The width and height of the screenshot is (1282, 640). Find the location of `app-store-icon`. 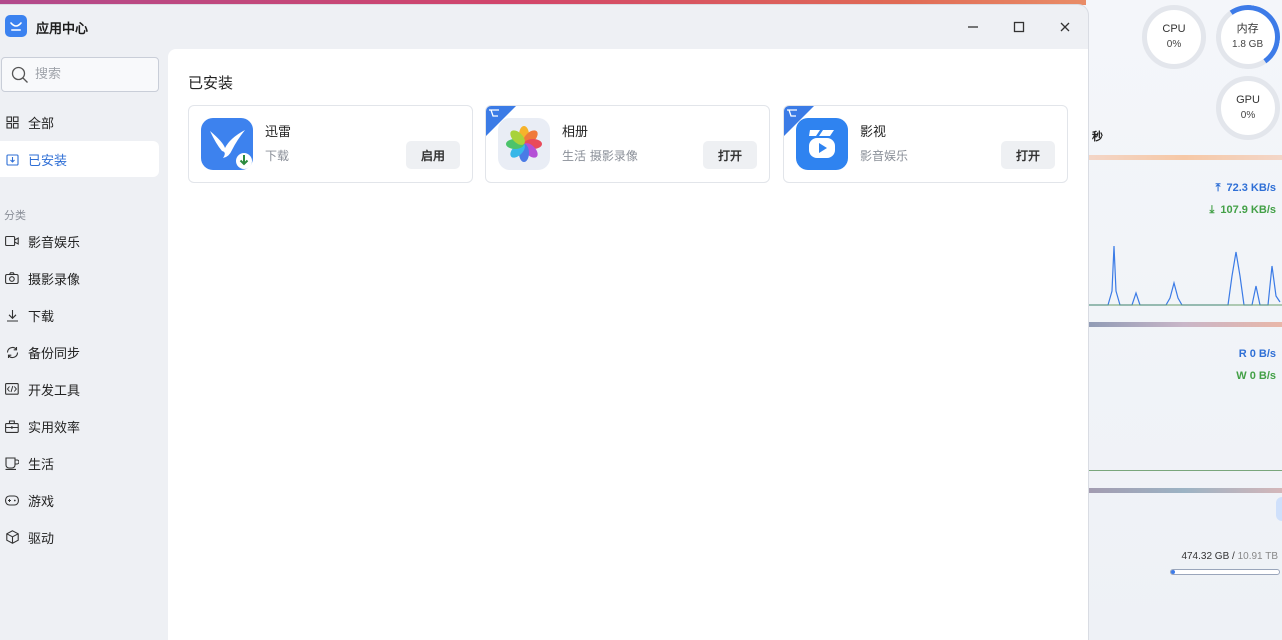

app-store-icon is located at coordinates (16, 26).